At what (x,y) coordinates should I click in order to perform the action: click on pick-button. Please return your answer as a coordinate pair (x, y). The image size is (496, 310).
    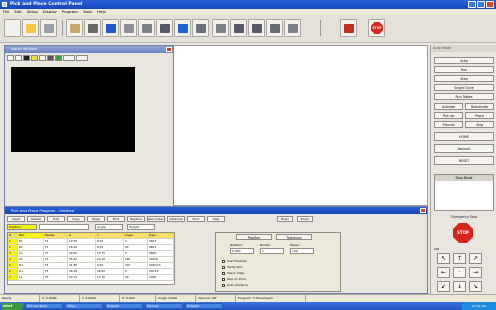
    Looking at the image, I should click on (164, 28).